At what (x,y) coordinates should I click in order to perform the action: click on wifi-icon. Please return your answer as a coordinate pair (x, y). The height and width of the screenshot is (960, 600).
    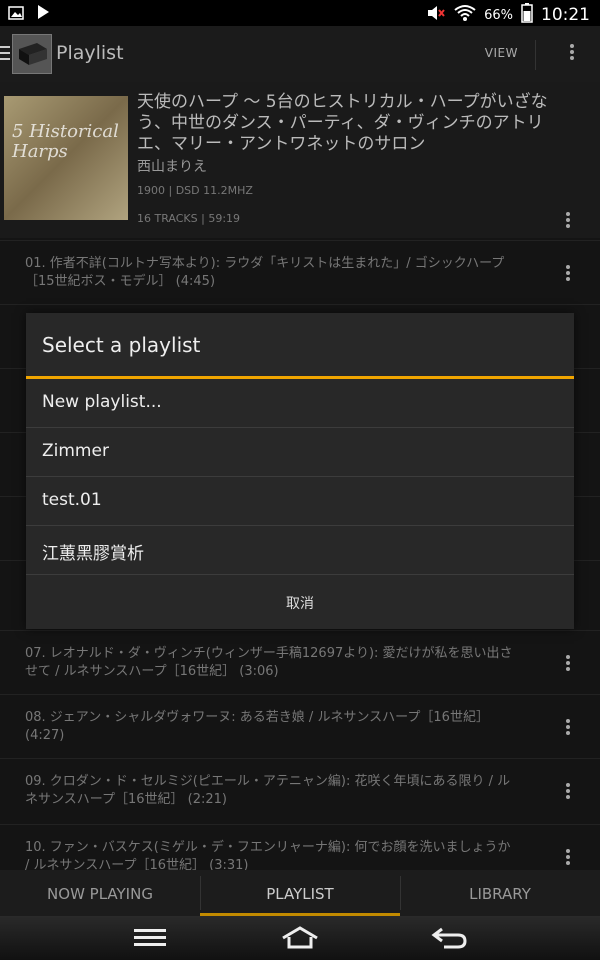
    Looking at the image, I should click on (465, 15).